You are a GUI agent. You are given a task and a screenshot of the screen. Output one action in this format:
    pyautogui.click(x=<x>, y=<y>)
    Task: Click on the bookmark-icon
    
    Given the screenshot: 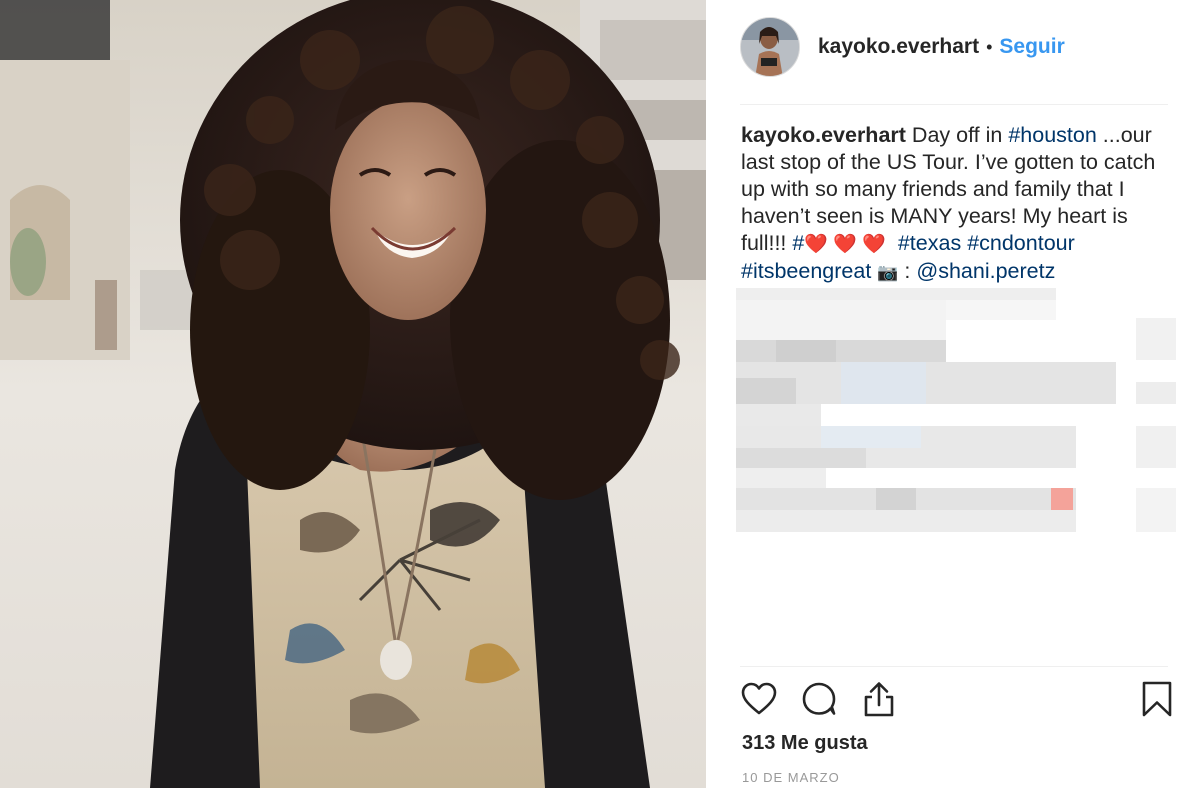 What is the action you would take?
    pyautogui.click(x=1157, y=699)
    